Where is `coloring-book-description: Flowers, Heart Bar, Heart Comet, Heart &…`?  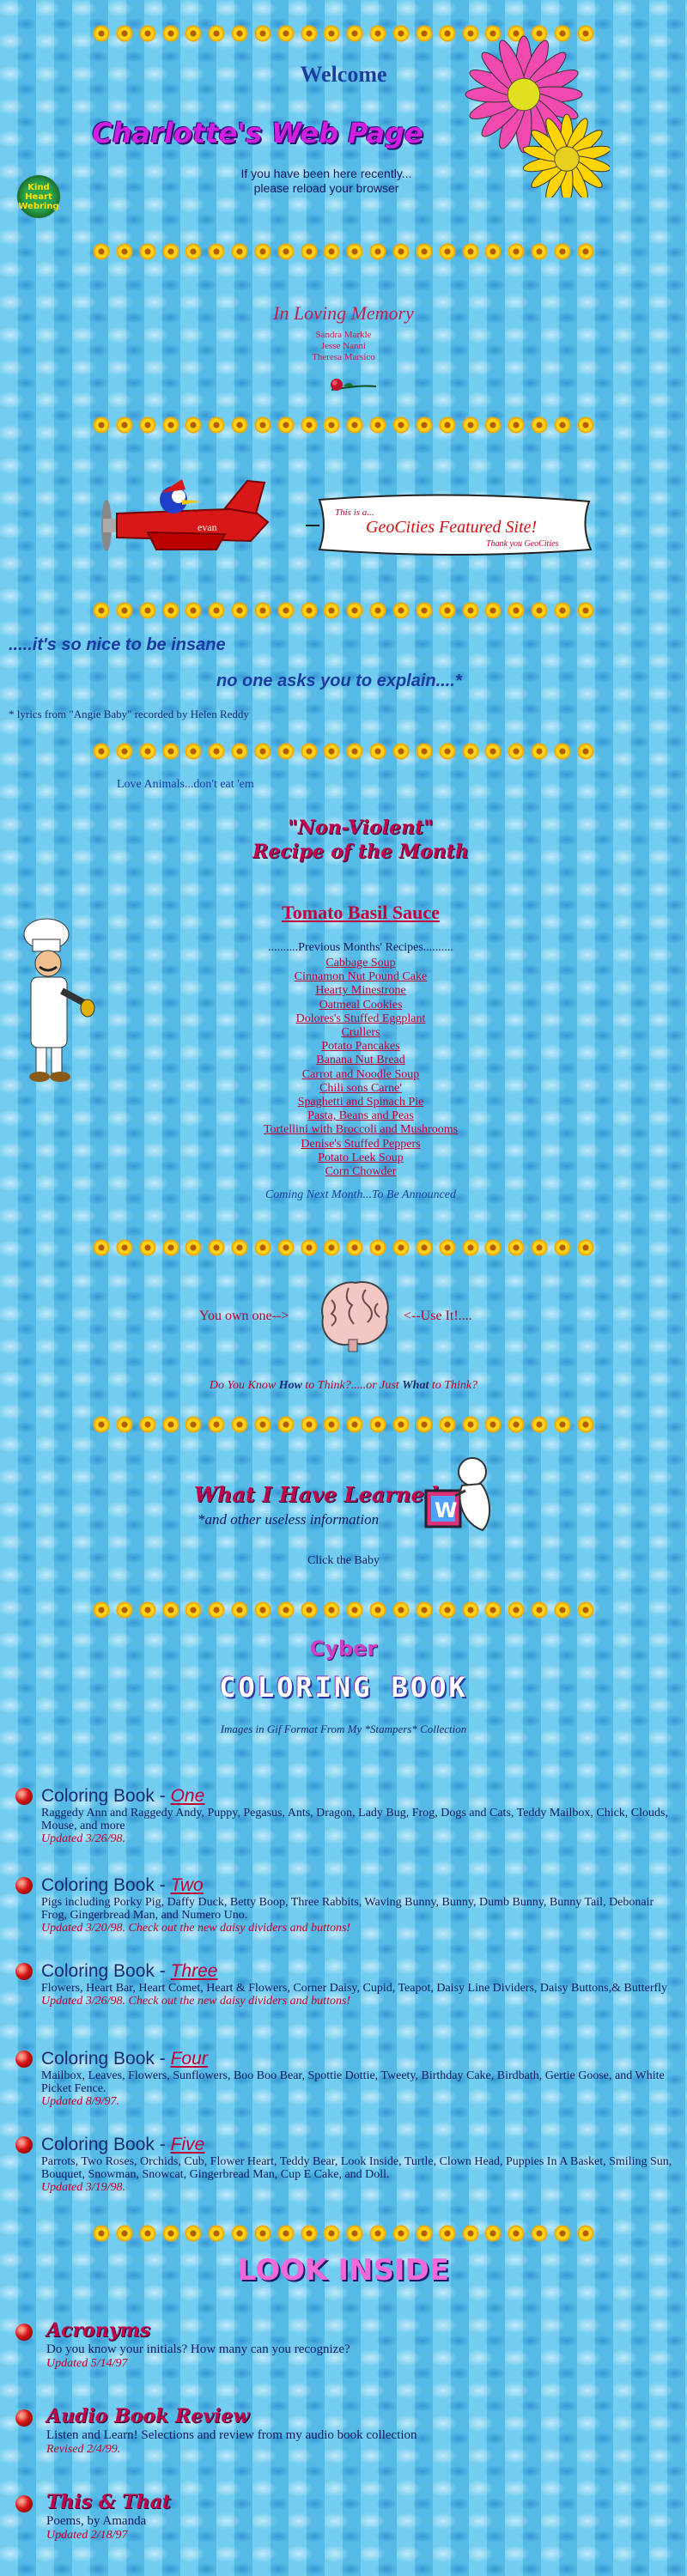
coloring-book-description: Flowers, Heart Bar, Heart Comet, Heart &… is located at coordinates (354, 1989).